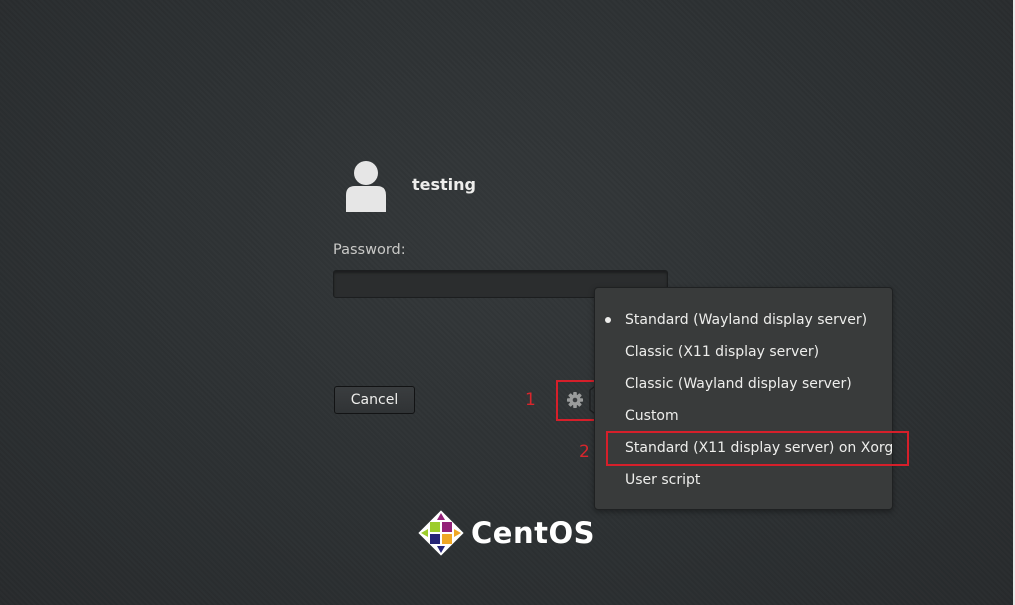 This screenshot has height=605, width=1015. I want to click on cancel-button: Cancel, so click(374, 400).